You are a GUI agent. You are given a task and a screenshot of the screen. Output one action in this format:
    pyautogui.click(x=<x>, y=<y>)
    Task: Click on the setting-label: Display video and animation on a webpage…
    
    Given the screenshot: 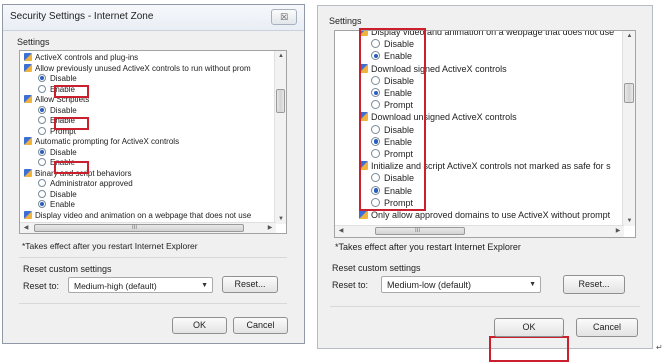 What is the action you would take?
    pyautogui.click(x=143, y=215)
    